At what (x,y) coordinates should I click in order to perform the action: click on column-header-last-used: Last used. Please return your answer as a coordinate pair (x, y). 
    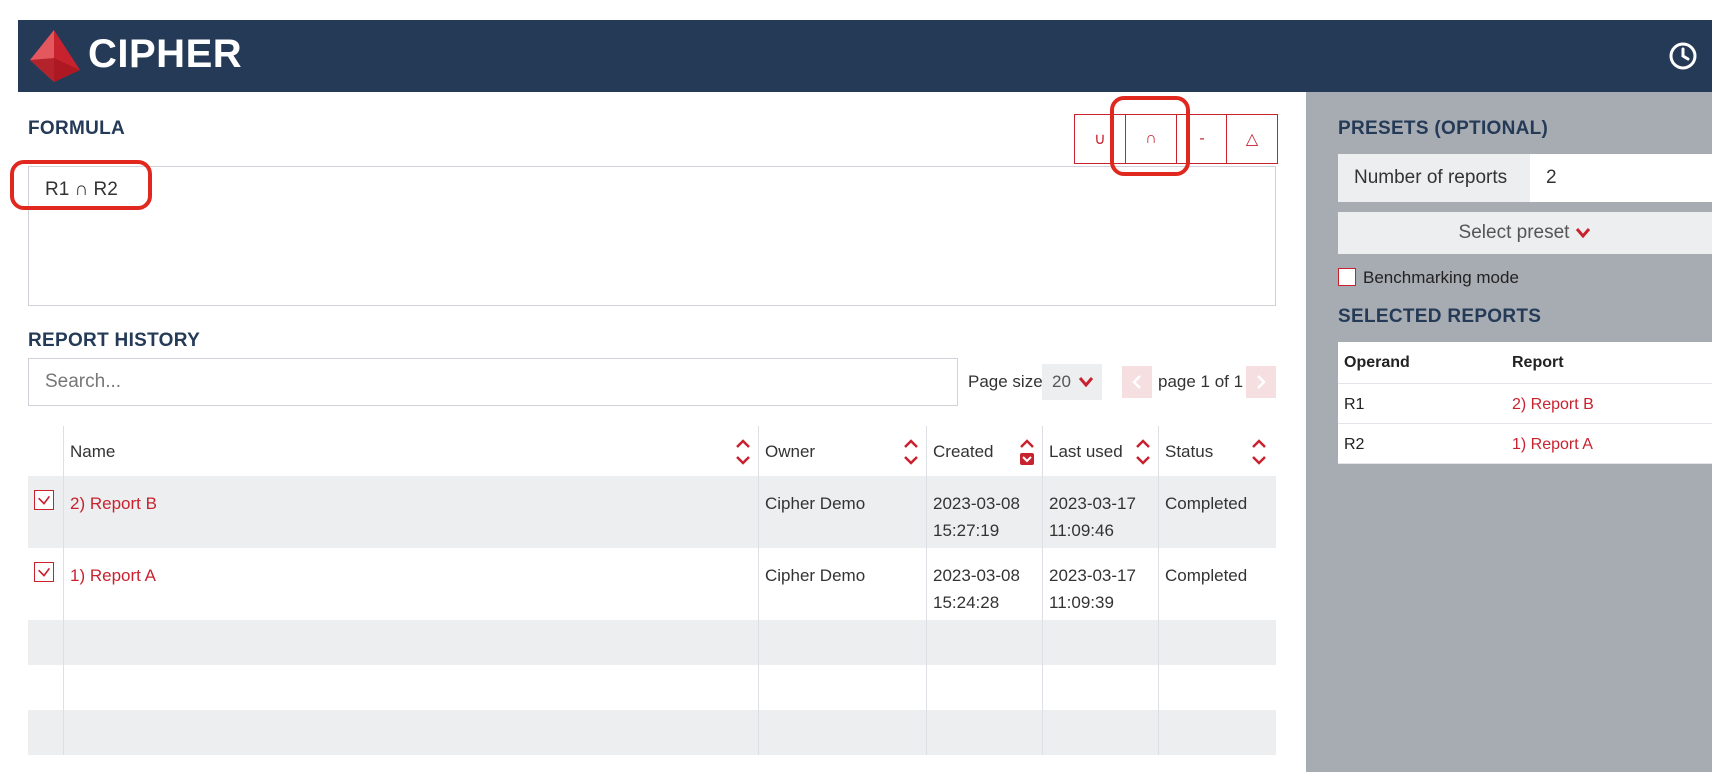
    Looking at the image, I should click on (1086, 452).